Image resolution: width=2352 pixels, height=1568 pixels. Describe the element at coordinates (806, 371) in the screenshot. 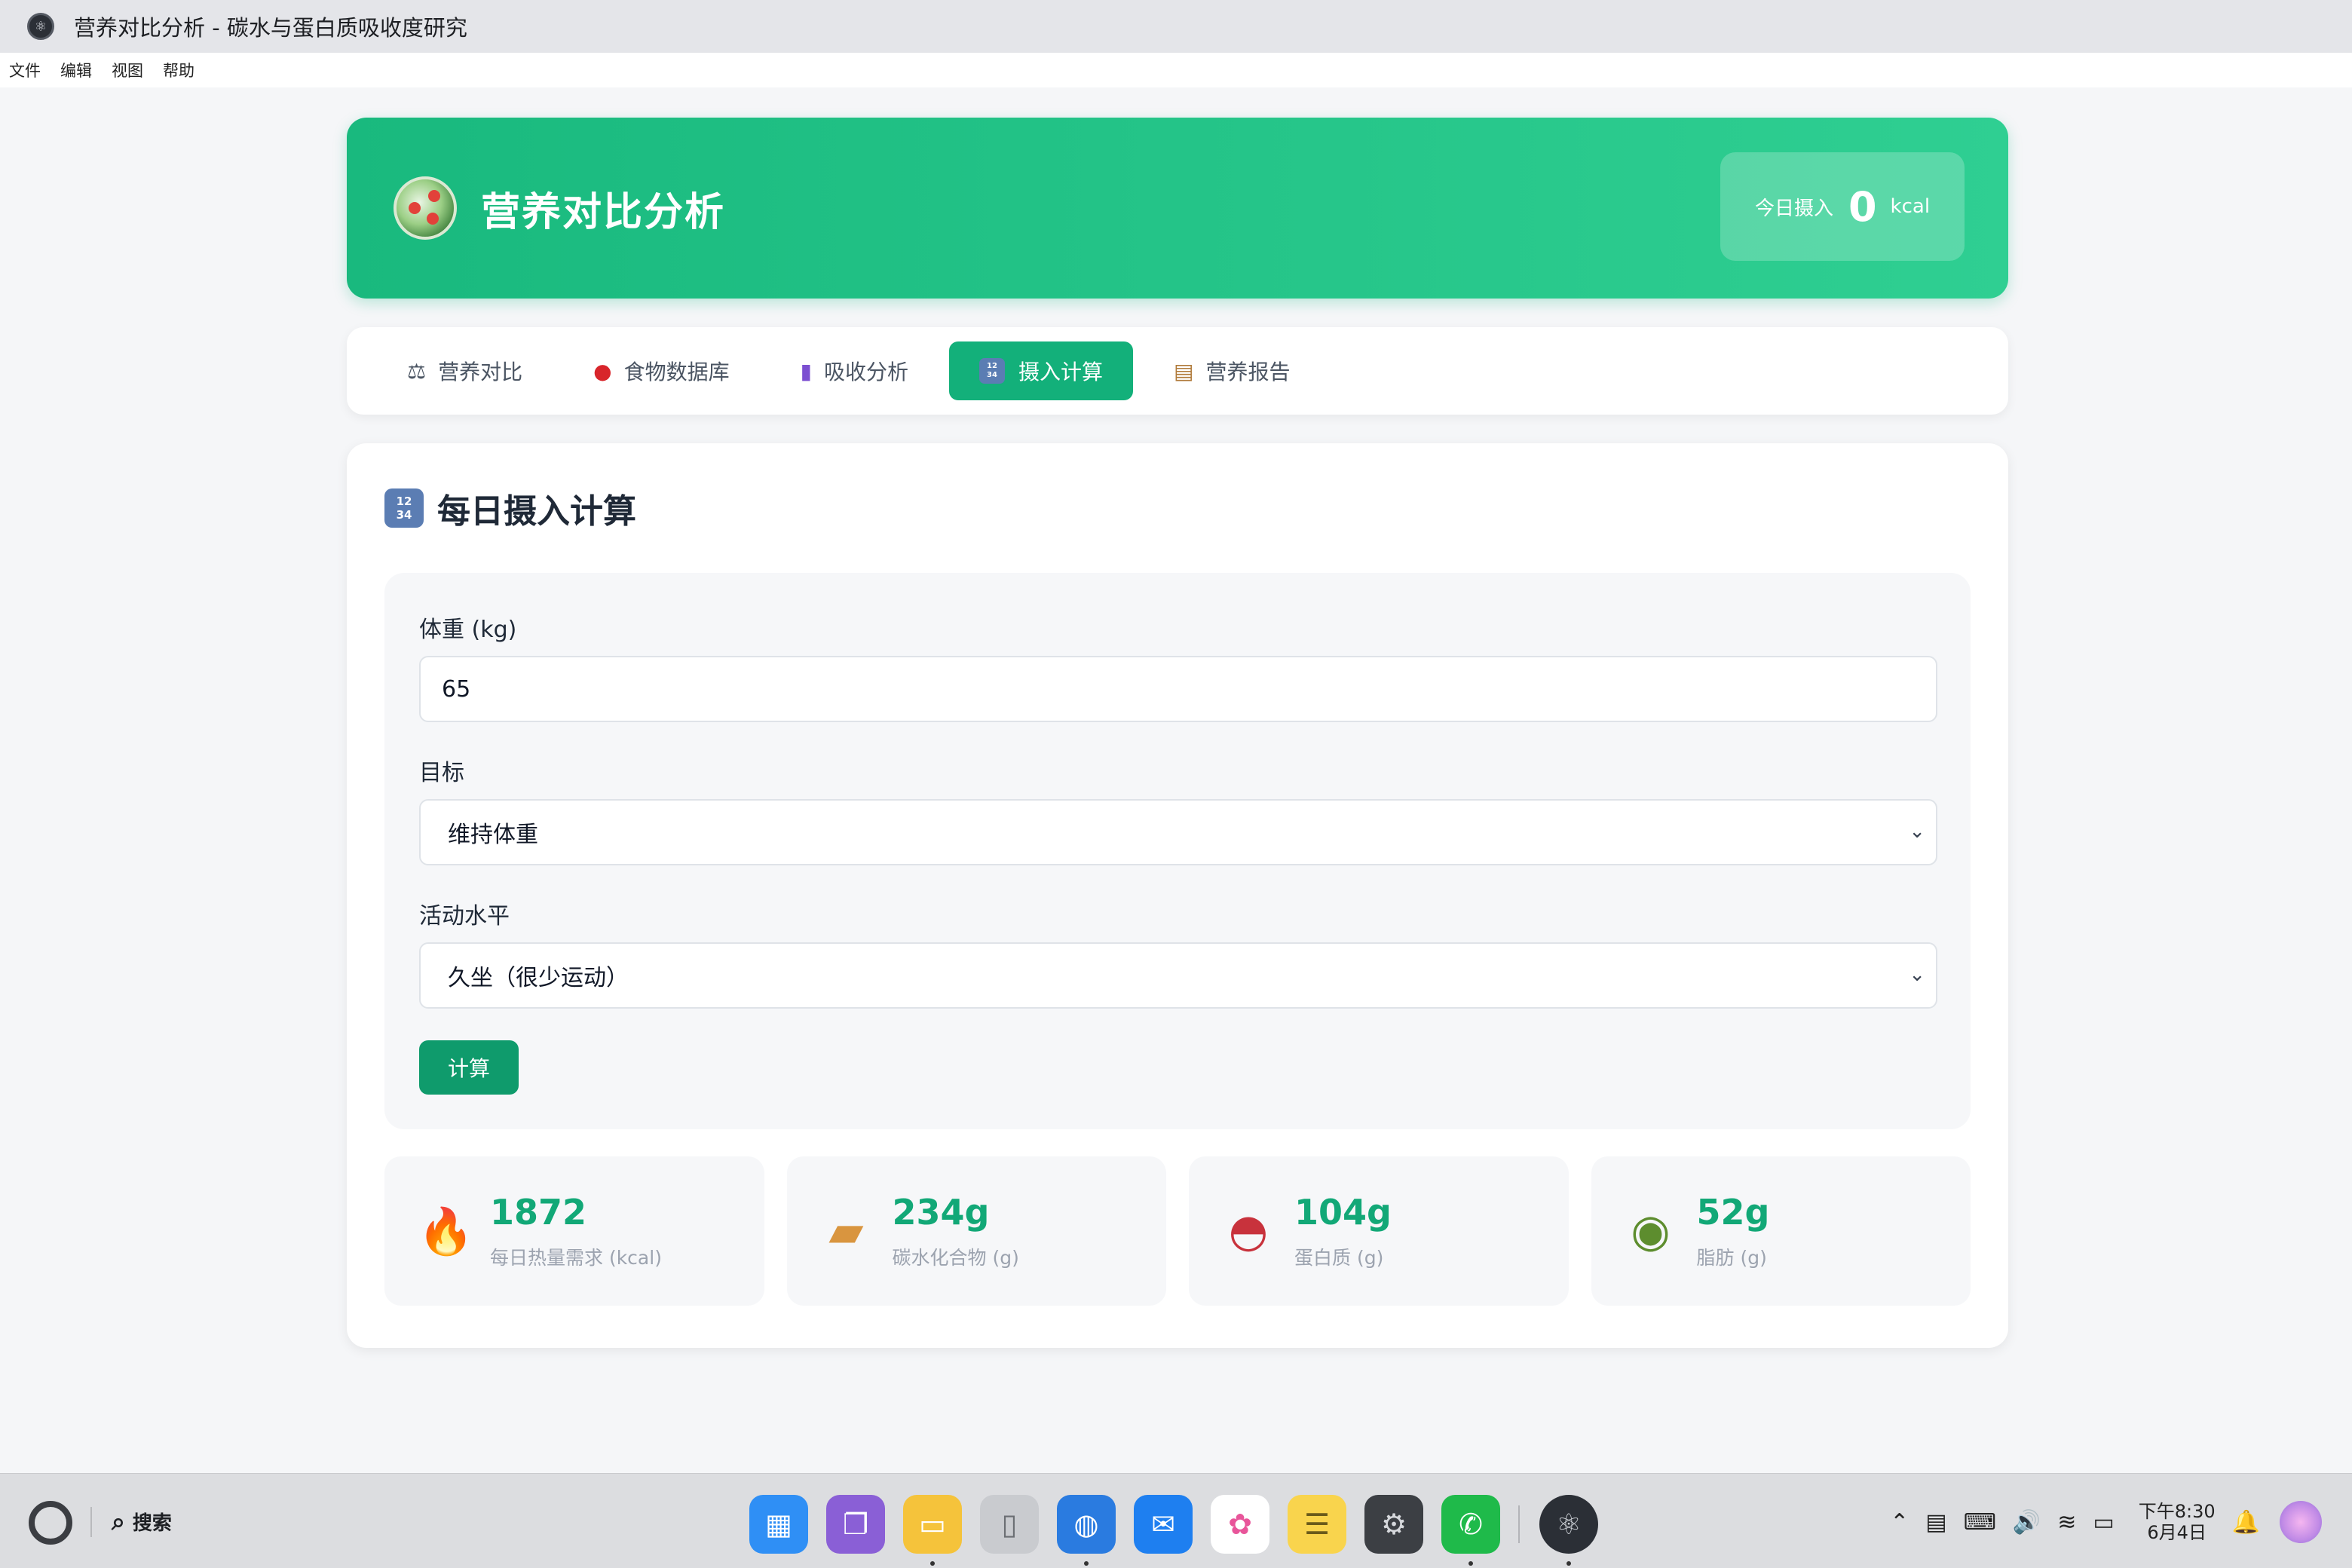

I see `bar-chart-icon: ▮` at that location.